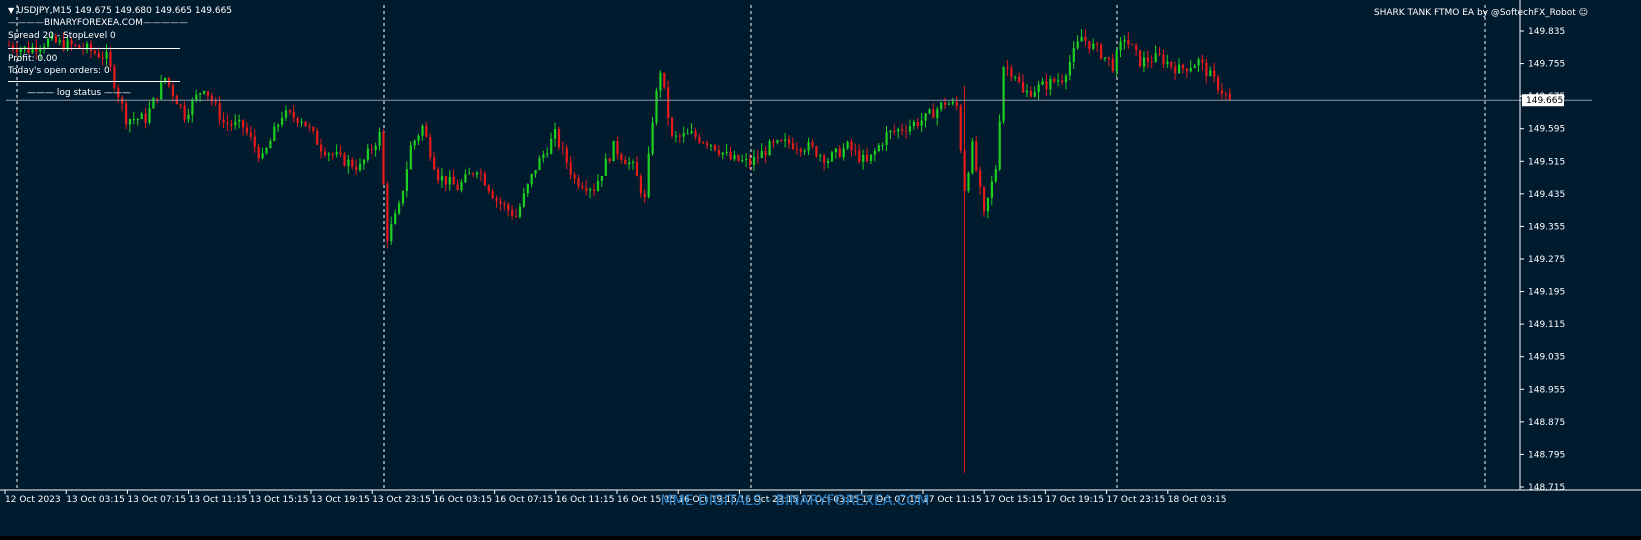 The image size is (1641, 540). Describe the element at coordinates (62, 36) in the screenshot. I see `info-spread-line: Spread 20 - StopLevel 0` at that location.